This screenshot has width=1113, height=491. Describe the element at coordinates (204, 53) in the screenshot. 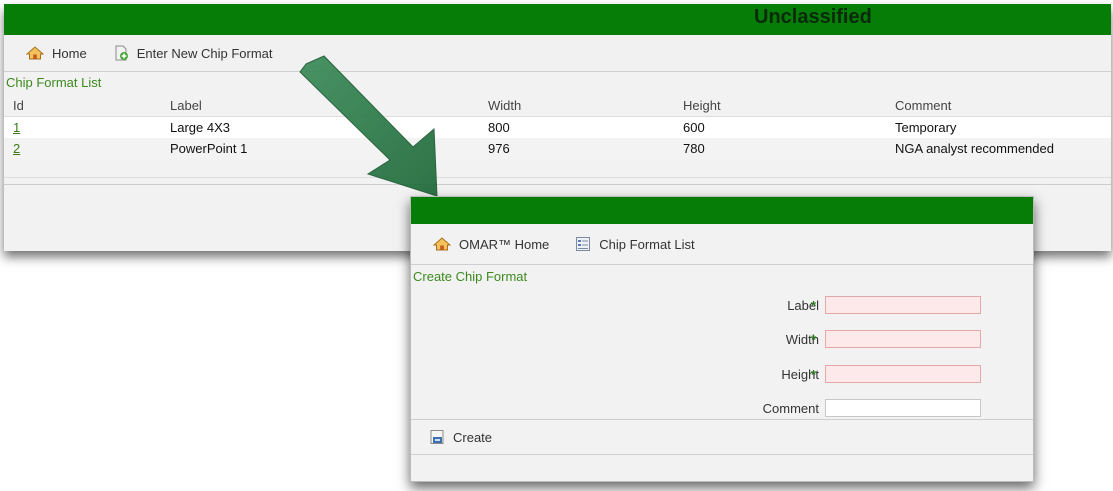

I see `enter-new-chip-format-label: Enter New Chip Format` at that location.